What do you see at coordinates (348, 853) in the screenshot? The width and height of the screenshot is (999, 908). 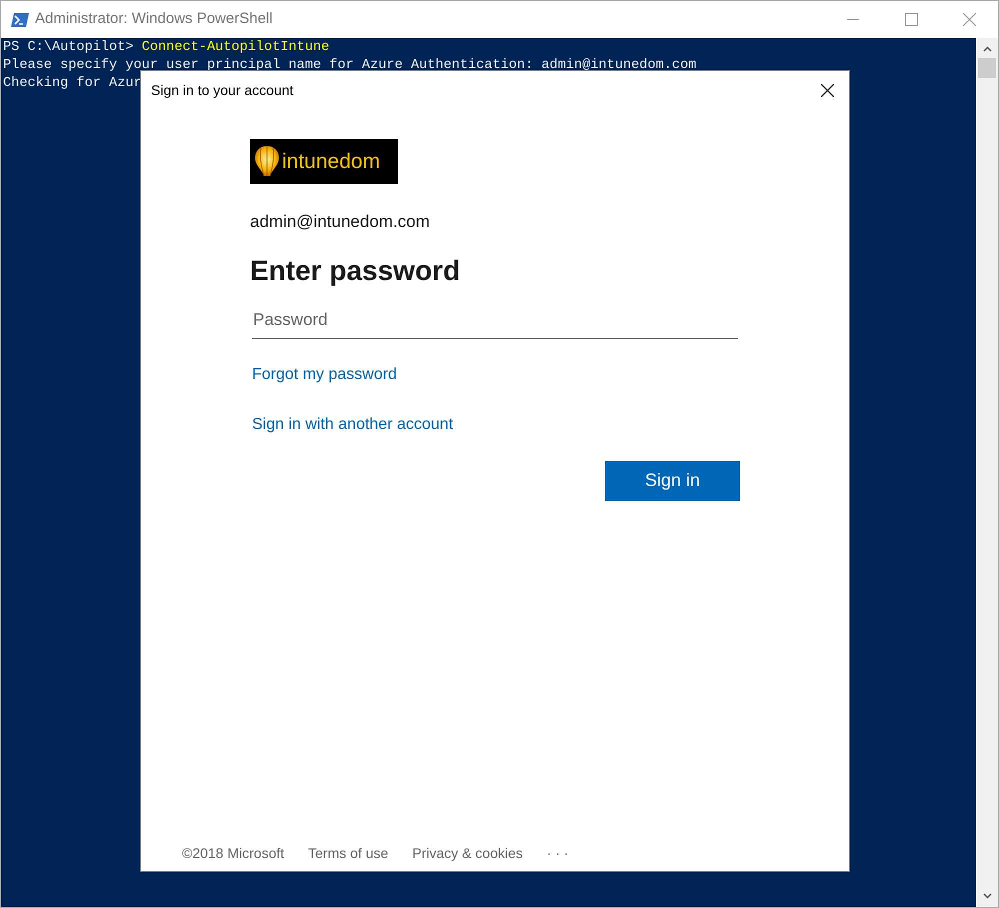 I see `footer-link: Terms of use` at bounding box center [348, 853].